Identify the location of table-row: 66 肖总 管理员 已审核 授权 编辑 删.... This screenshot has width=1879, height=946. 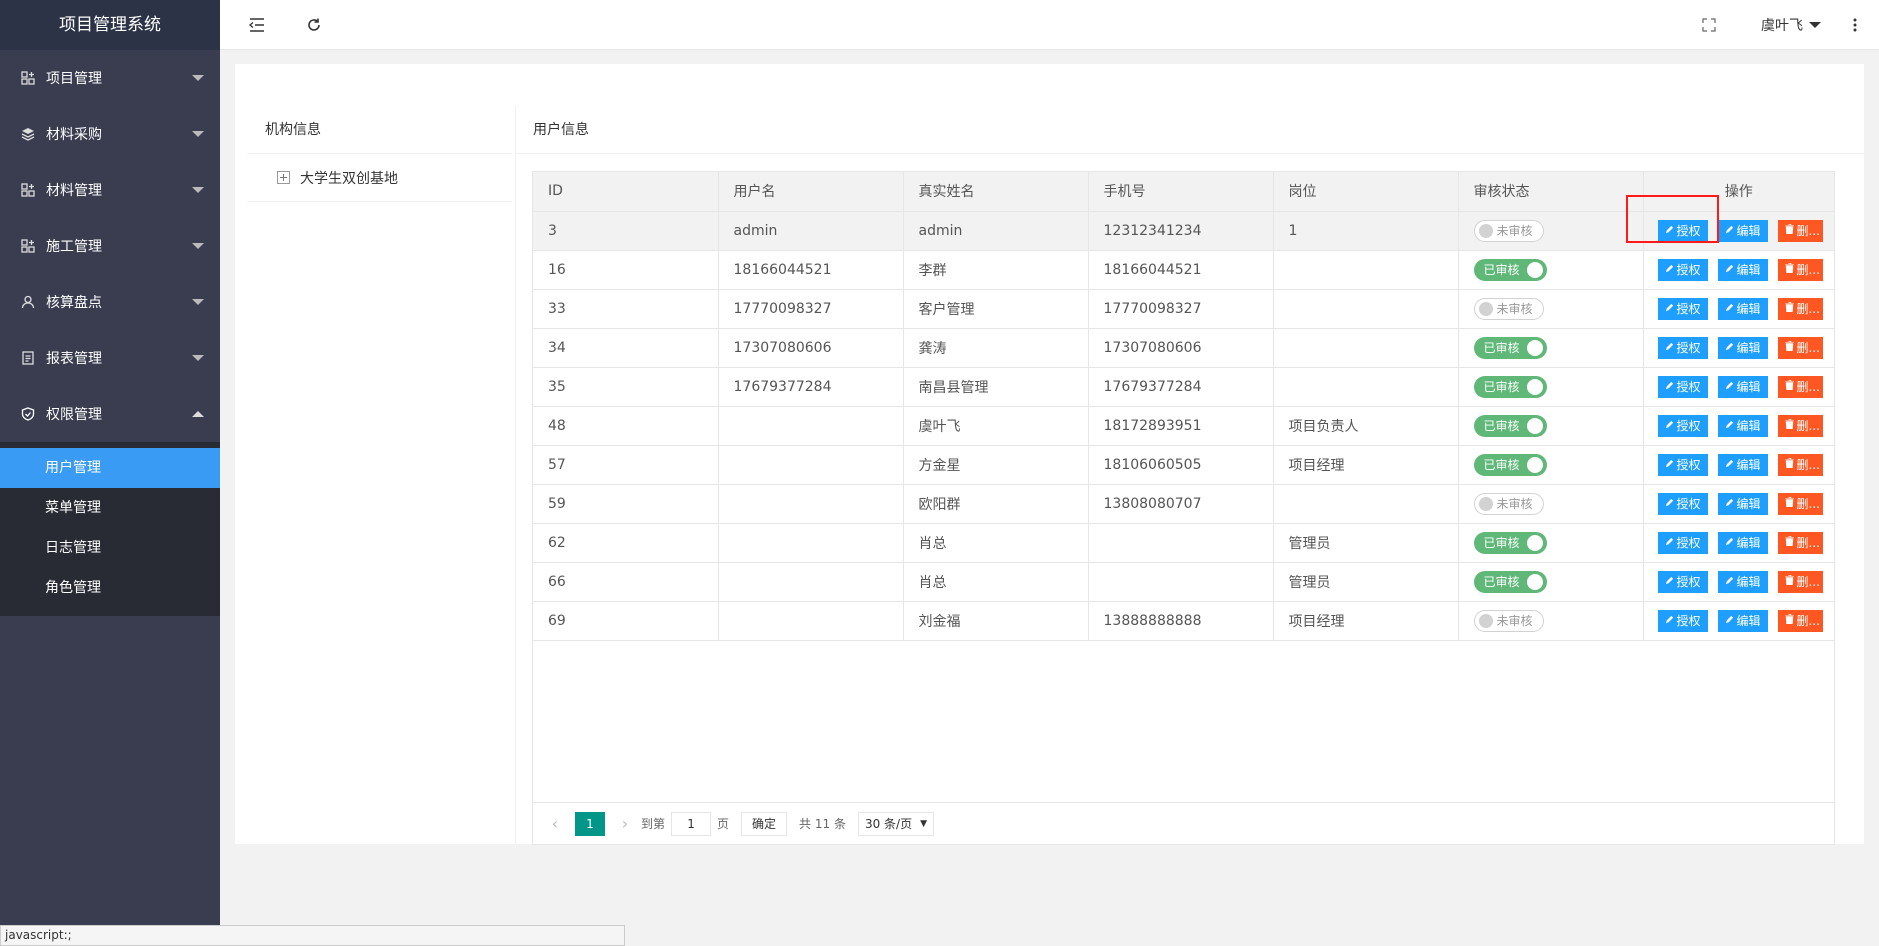
(1183, 582).